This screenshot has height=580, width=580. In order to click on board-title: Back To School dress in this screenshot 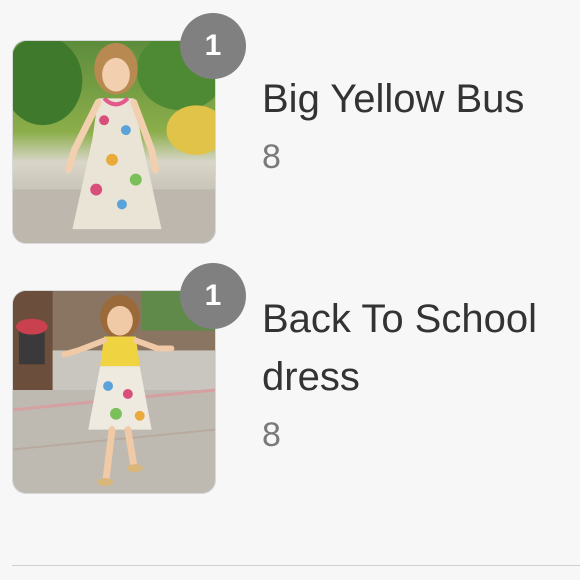, I will do `click(421, 348)`.